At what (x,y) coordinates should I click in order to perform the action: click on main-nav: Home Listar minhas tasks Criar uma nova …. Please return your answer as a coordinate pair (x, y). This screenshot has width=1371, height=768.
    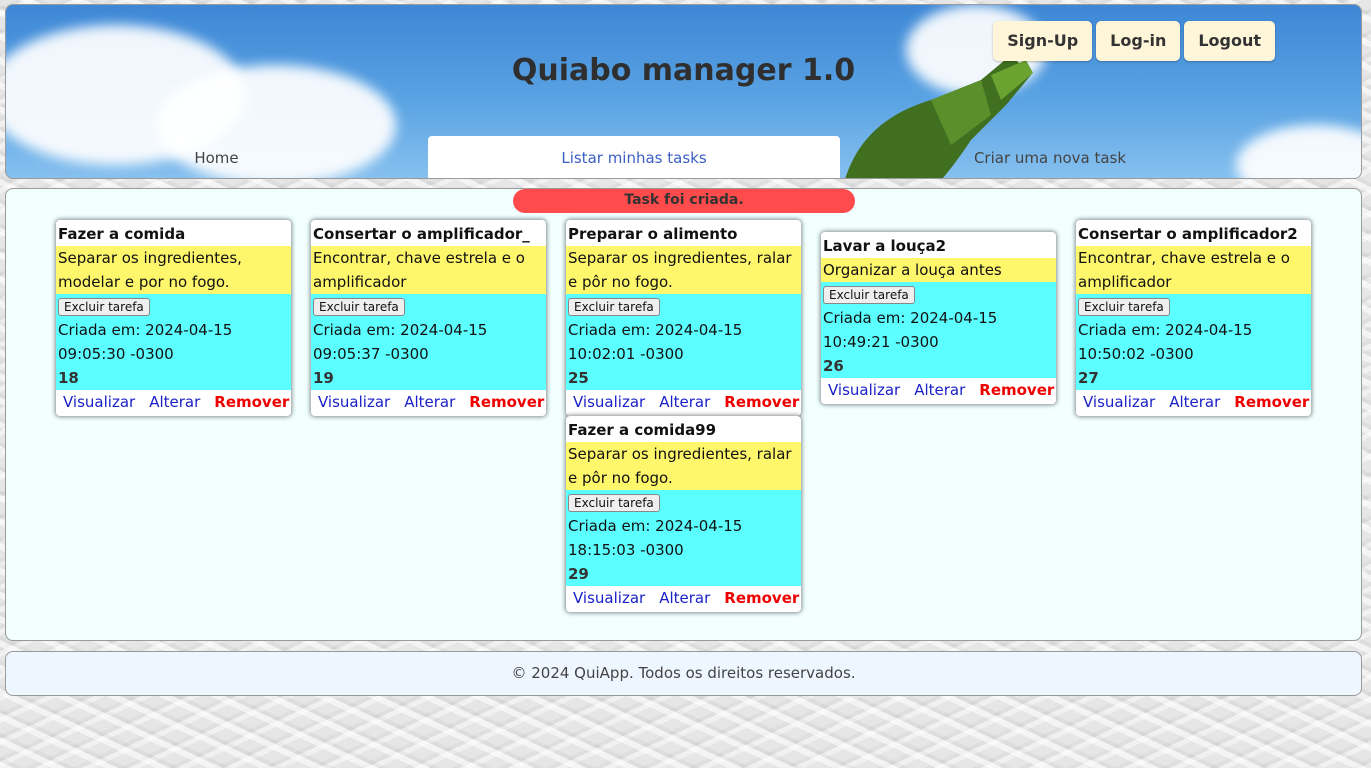
    Looking at the image, I should click on (683, 157).